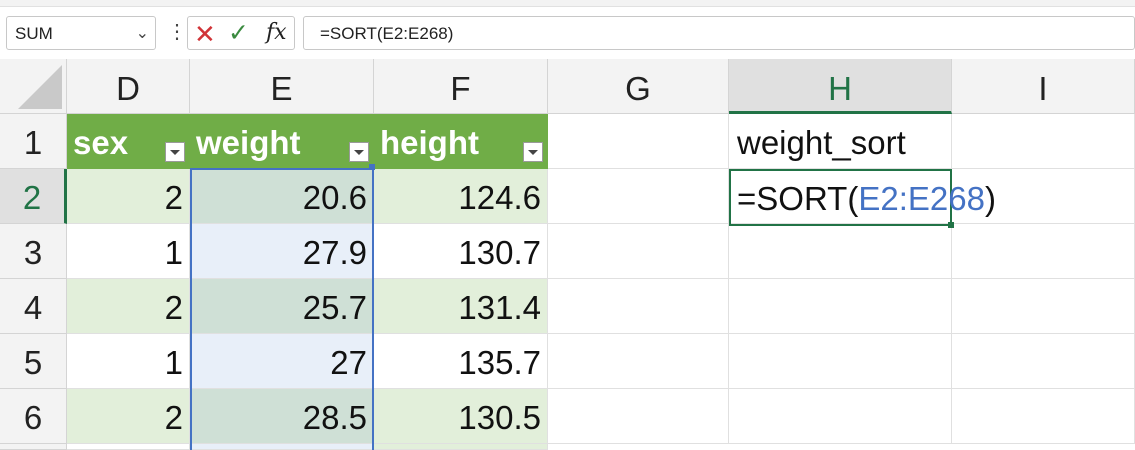 The image size is (1135, 450). I want to click on formula-buttons: ✕ ✓ fx, so click(241, 33).